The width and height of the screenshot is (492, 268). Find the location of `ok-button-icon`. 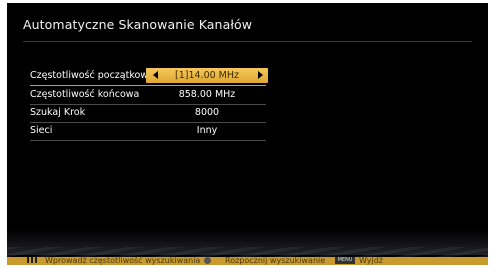

ok-button-icon is located at coordinates (207, 260).